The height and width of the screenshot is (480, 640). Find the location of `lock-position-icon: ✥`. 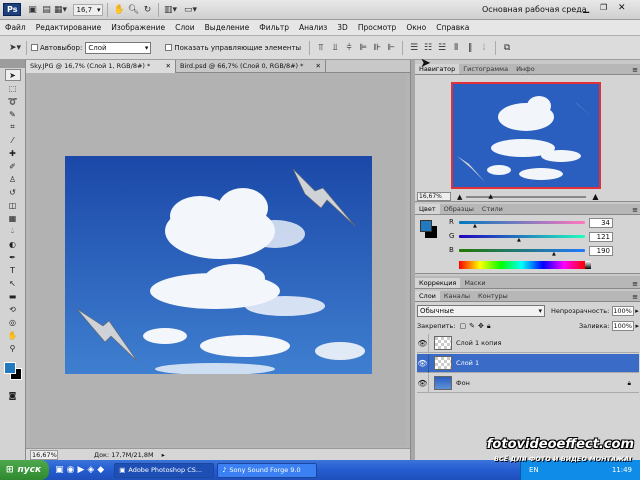

lock-position-icon: ✥ is located at coordinates (481, 326).